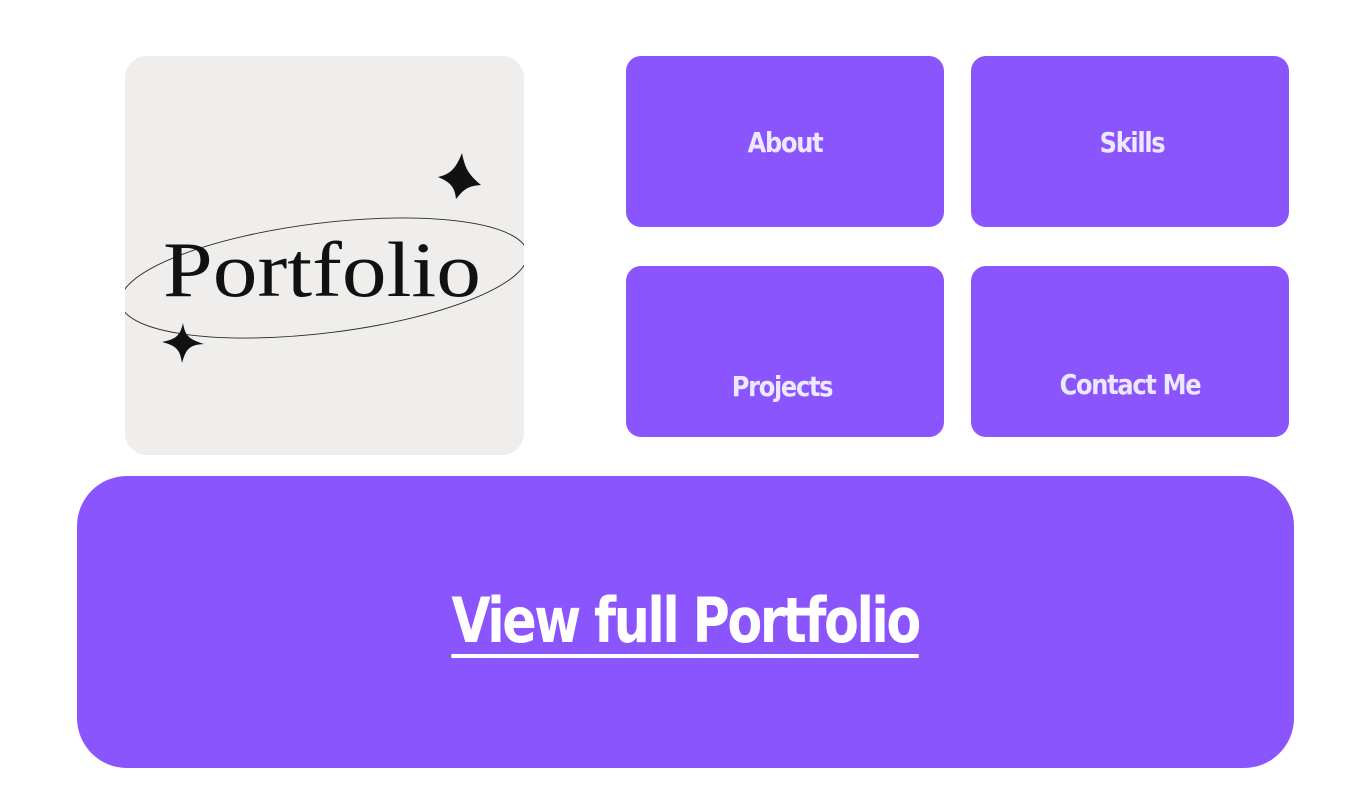 Image resolution: width=1366 pixels, height=808 pixels. Describe the element at coordinates (322, 269) in the screenshot. I see `logo-wordmark: Portfolio` at that location.